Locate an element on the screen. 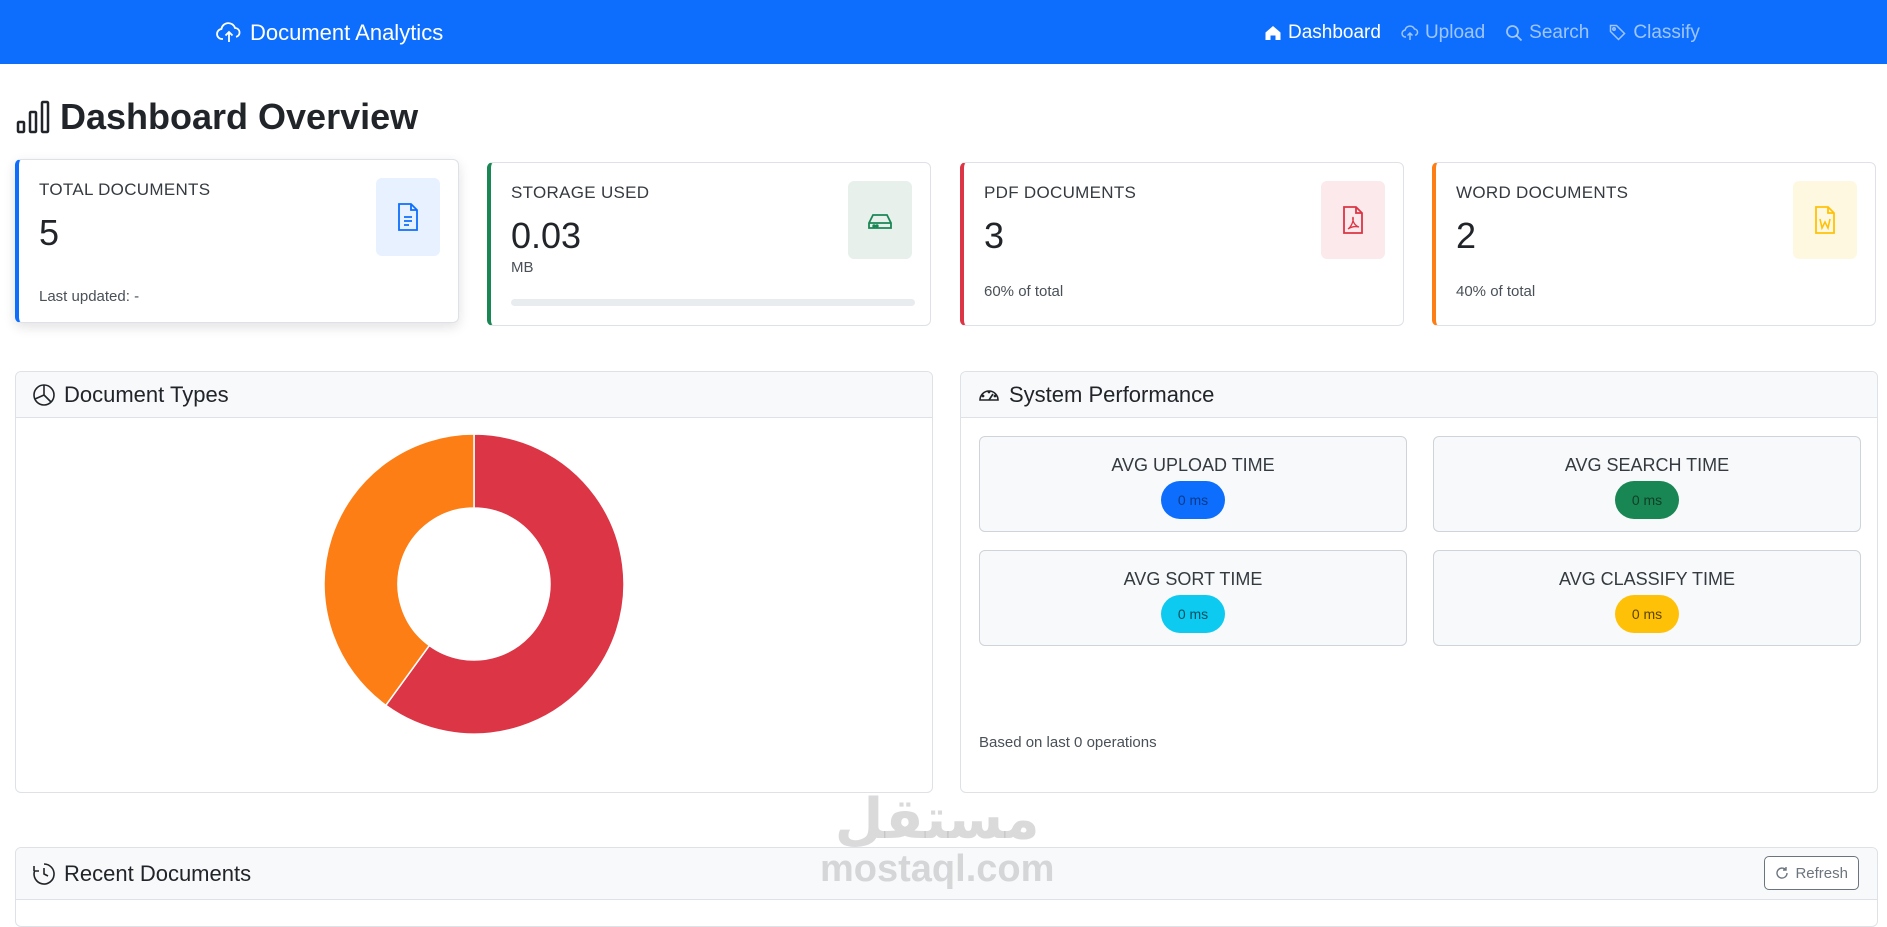 The image size is (1887, 927). house-icon is located at coordinates (1273, 33).